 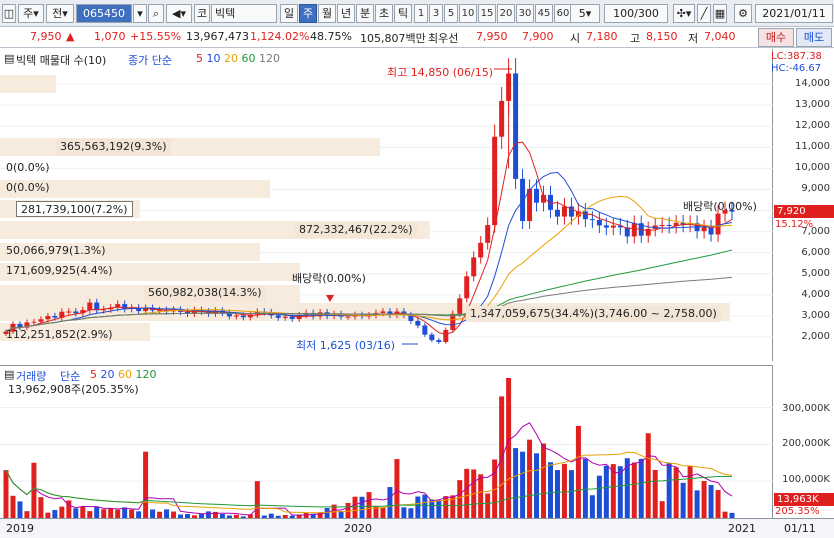 I want to click on volume-ma-period-label: 5, so click(x=95, y=374).